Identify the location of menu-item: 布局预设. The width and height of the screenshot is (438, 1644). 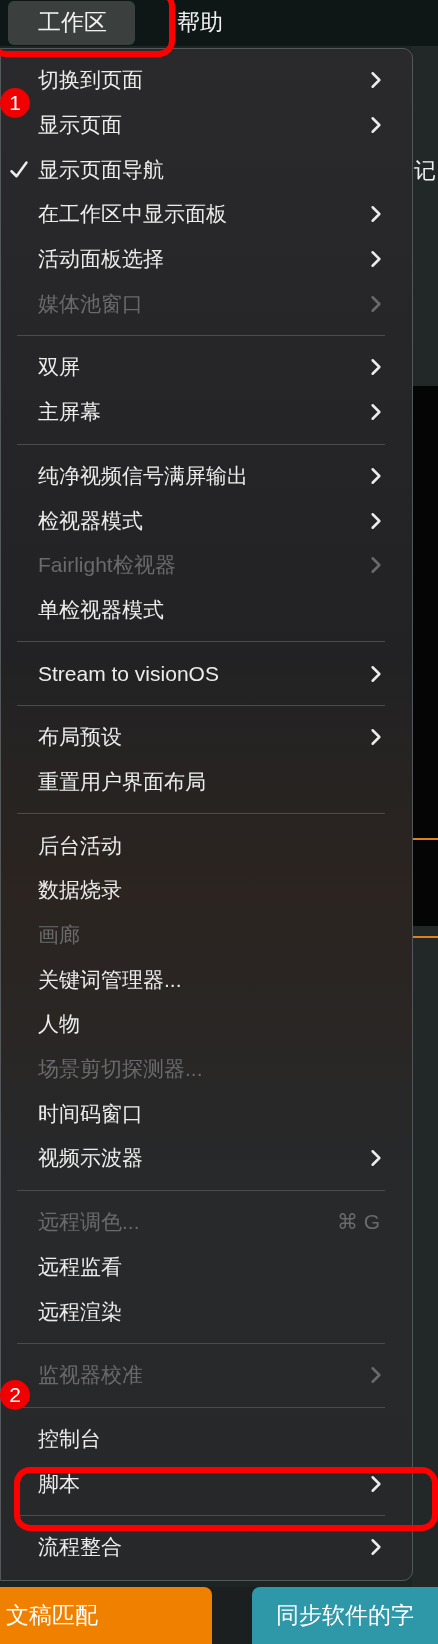
(222, 737).